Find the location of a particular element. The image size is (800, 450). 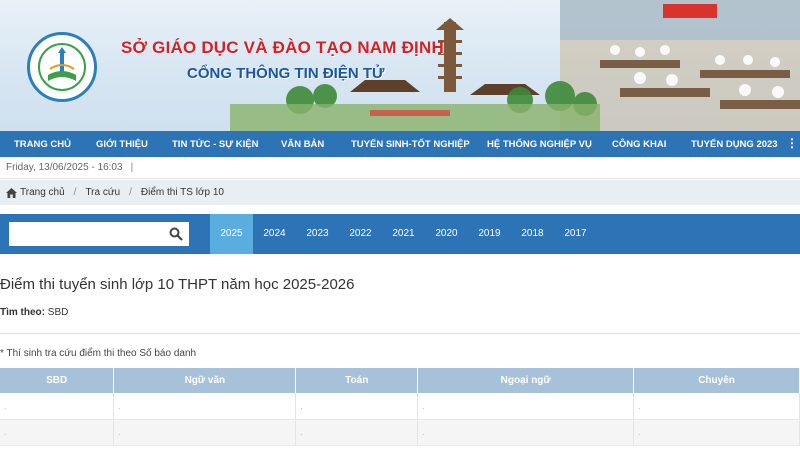

tab-year-2021: 2021 is located at coordinates (403, 234).